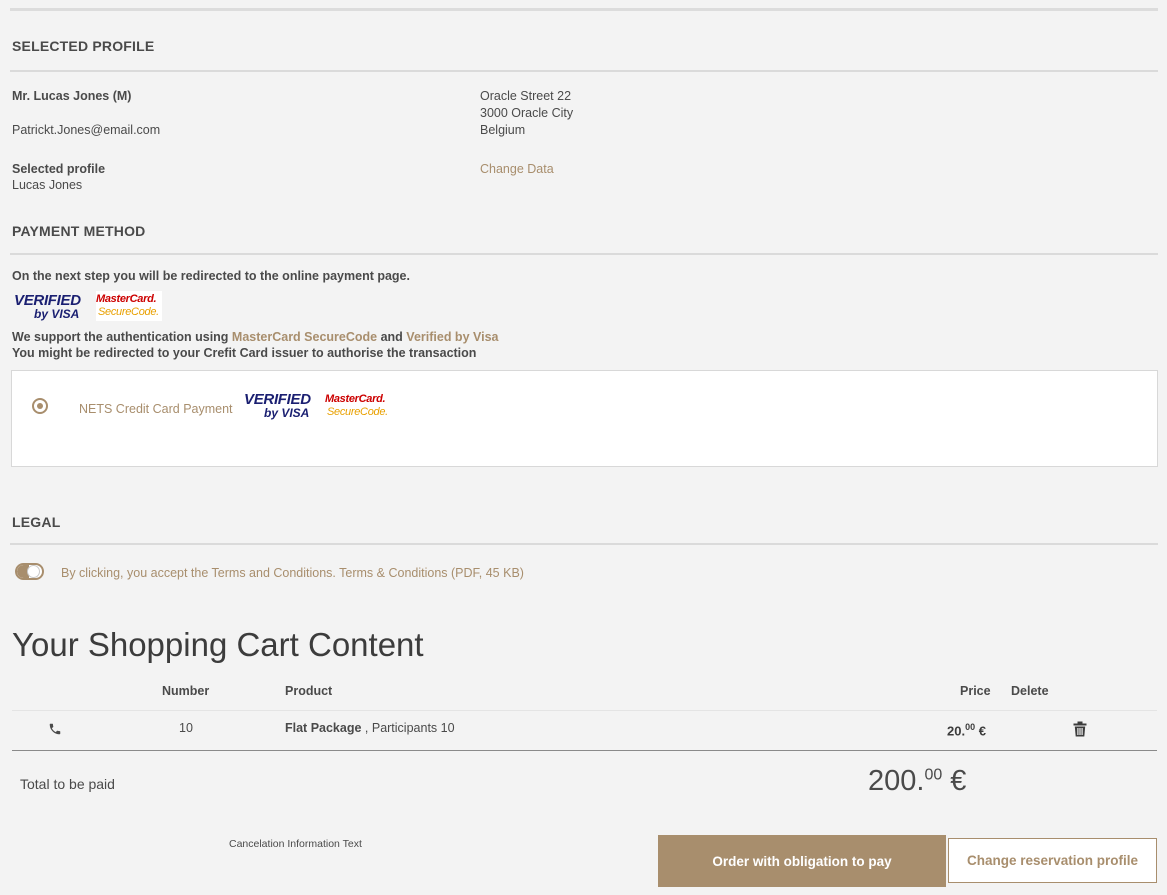 This screenshot has height=895, width=1167. Describe the element at coordinates (218, 644) in the screenshot. I see `cart-title: Your Shopping Cart Content` at that location.